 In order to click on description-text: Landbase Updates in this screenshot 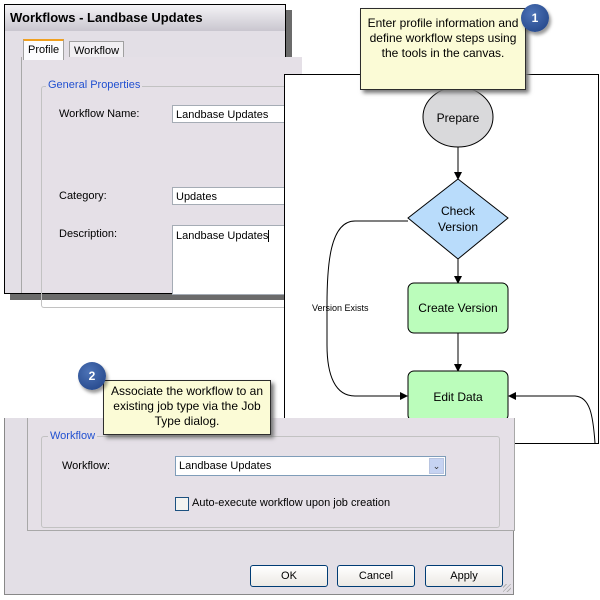, I will do `click(222, 236)`.